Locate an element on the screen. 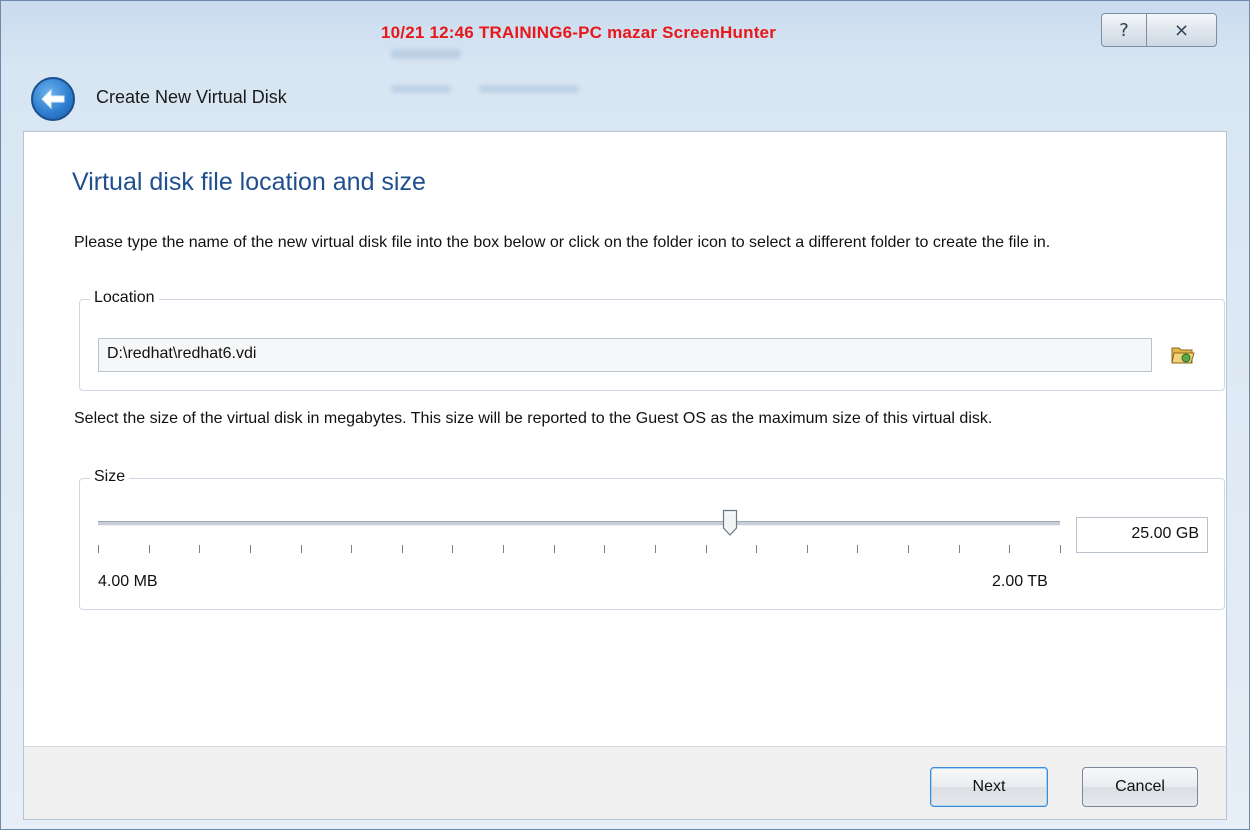 Image resolution: width=1250 pixels, height=830 pixels. back-arrow-icon is located at coordinates (53, 99).